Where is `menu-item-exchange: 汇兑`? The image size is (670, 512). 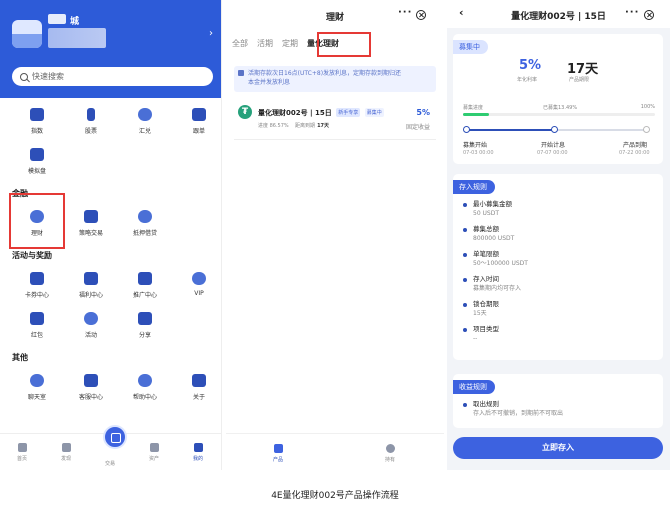
menu-item-exchange: 汇兑 is located at coordinates (145, 120).